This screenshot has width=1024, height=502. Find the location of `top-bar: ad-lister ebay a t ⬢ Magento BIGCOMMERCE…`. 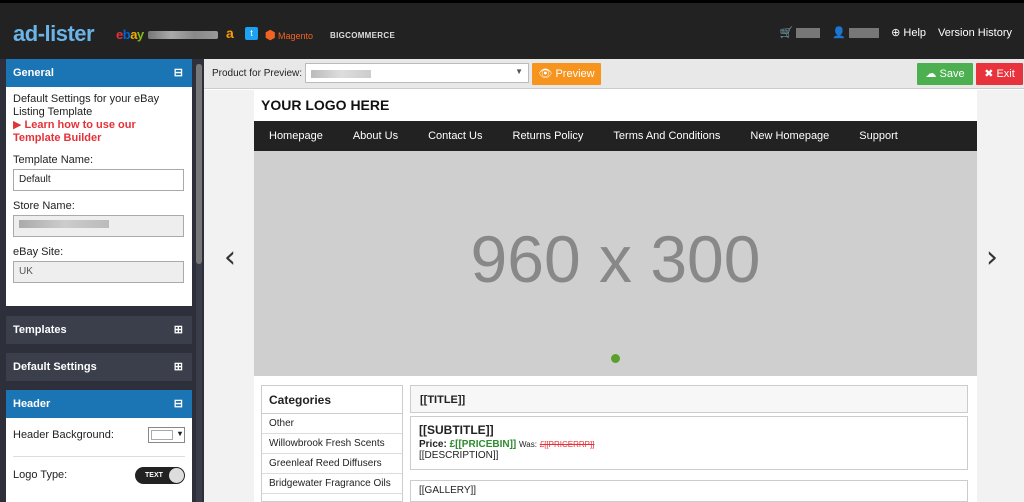

top-bar: ad-lister ebay a t ⬢ Magento BIGCOMMERCE… is located at coordinates (512, 29).